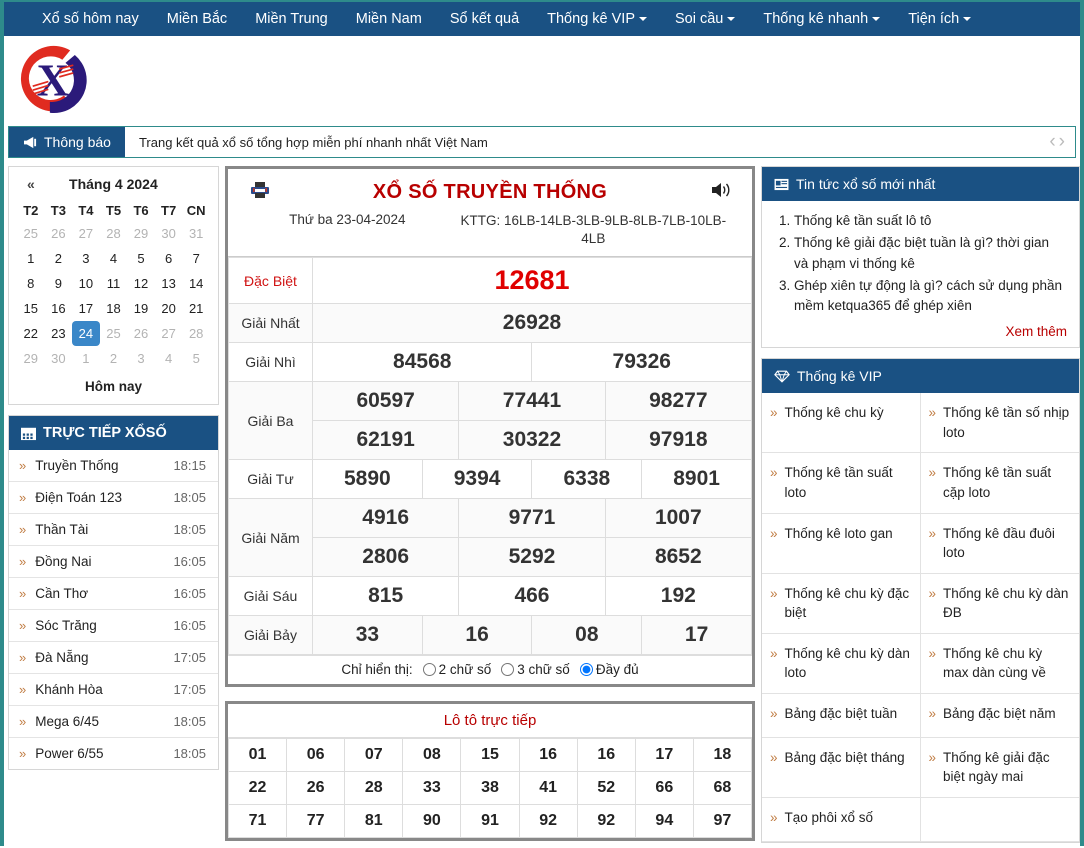 This screenshot has width=1084, height=848. Describe the element at coordinates (841, 603) in the screenshot. I see `link-item: » Thống kê chu kỳ đặc biệt` at that location.